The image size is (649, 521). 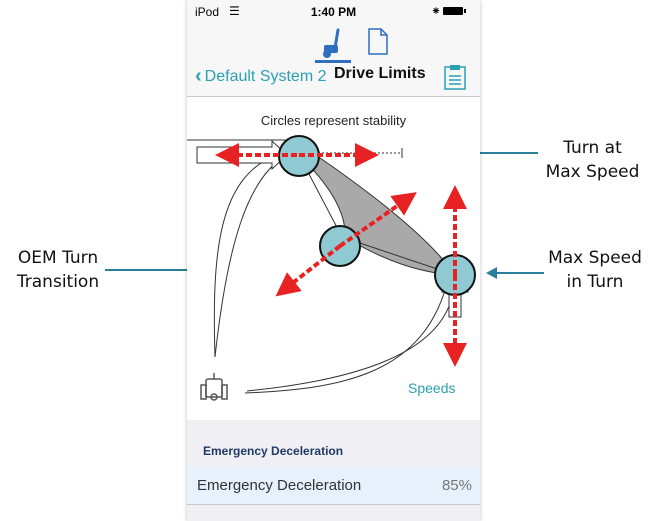 I want to click on callout-max-speed-in-turn: Max Speed in Turn, so click(x=595, y=270).